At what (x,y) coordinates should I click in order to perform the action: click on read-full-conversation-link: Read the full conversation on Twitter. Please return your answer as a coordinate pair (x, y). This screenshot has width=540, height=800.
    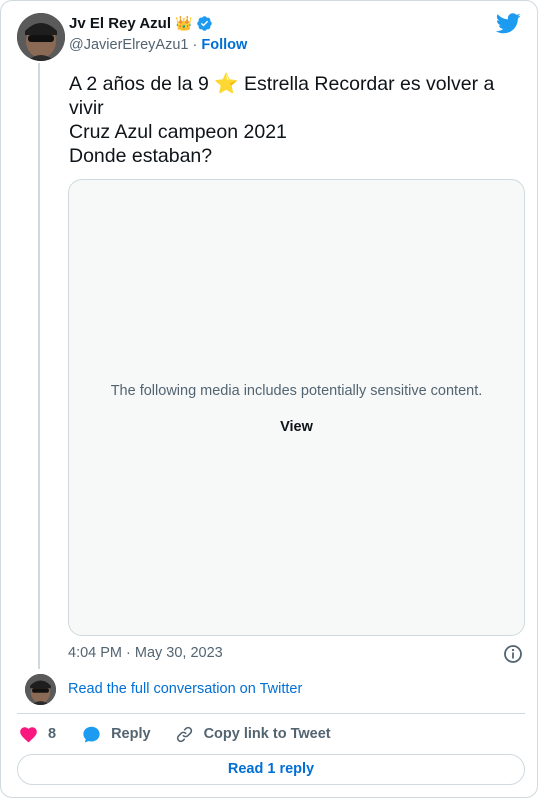
    Looking at the image, I should click on (185, 689).